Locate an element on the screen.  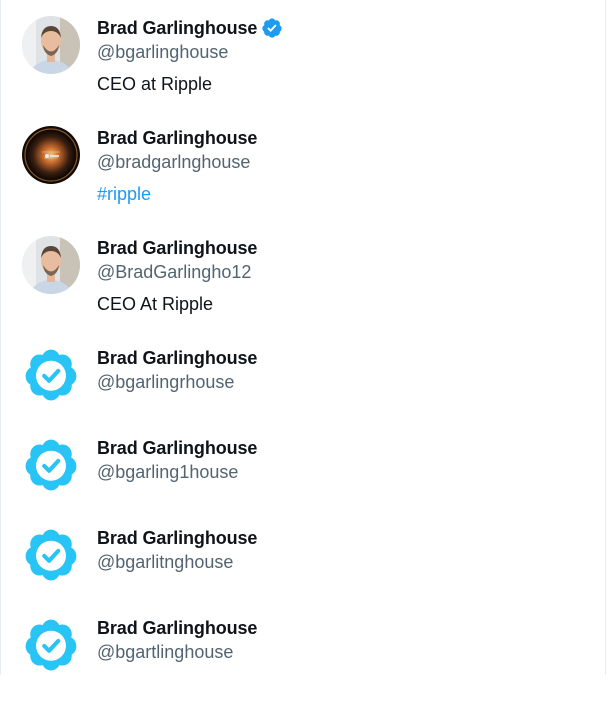
user-handle: @bgartlinghouse is located at coordinates (165, 652).